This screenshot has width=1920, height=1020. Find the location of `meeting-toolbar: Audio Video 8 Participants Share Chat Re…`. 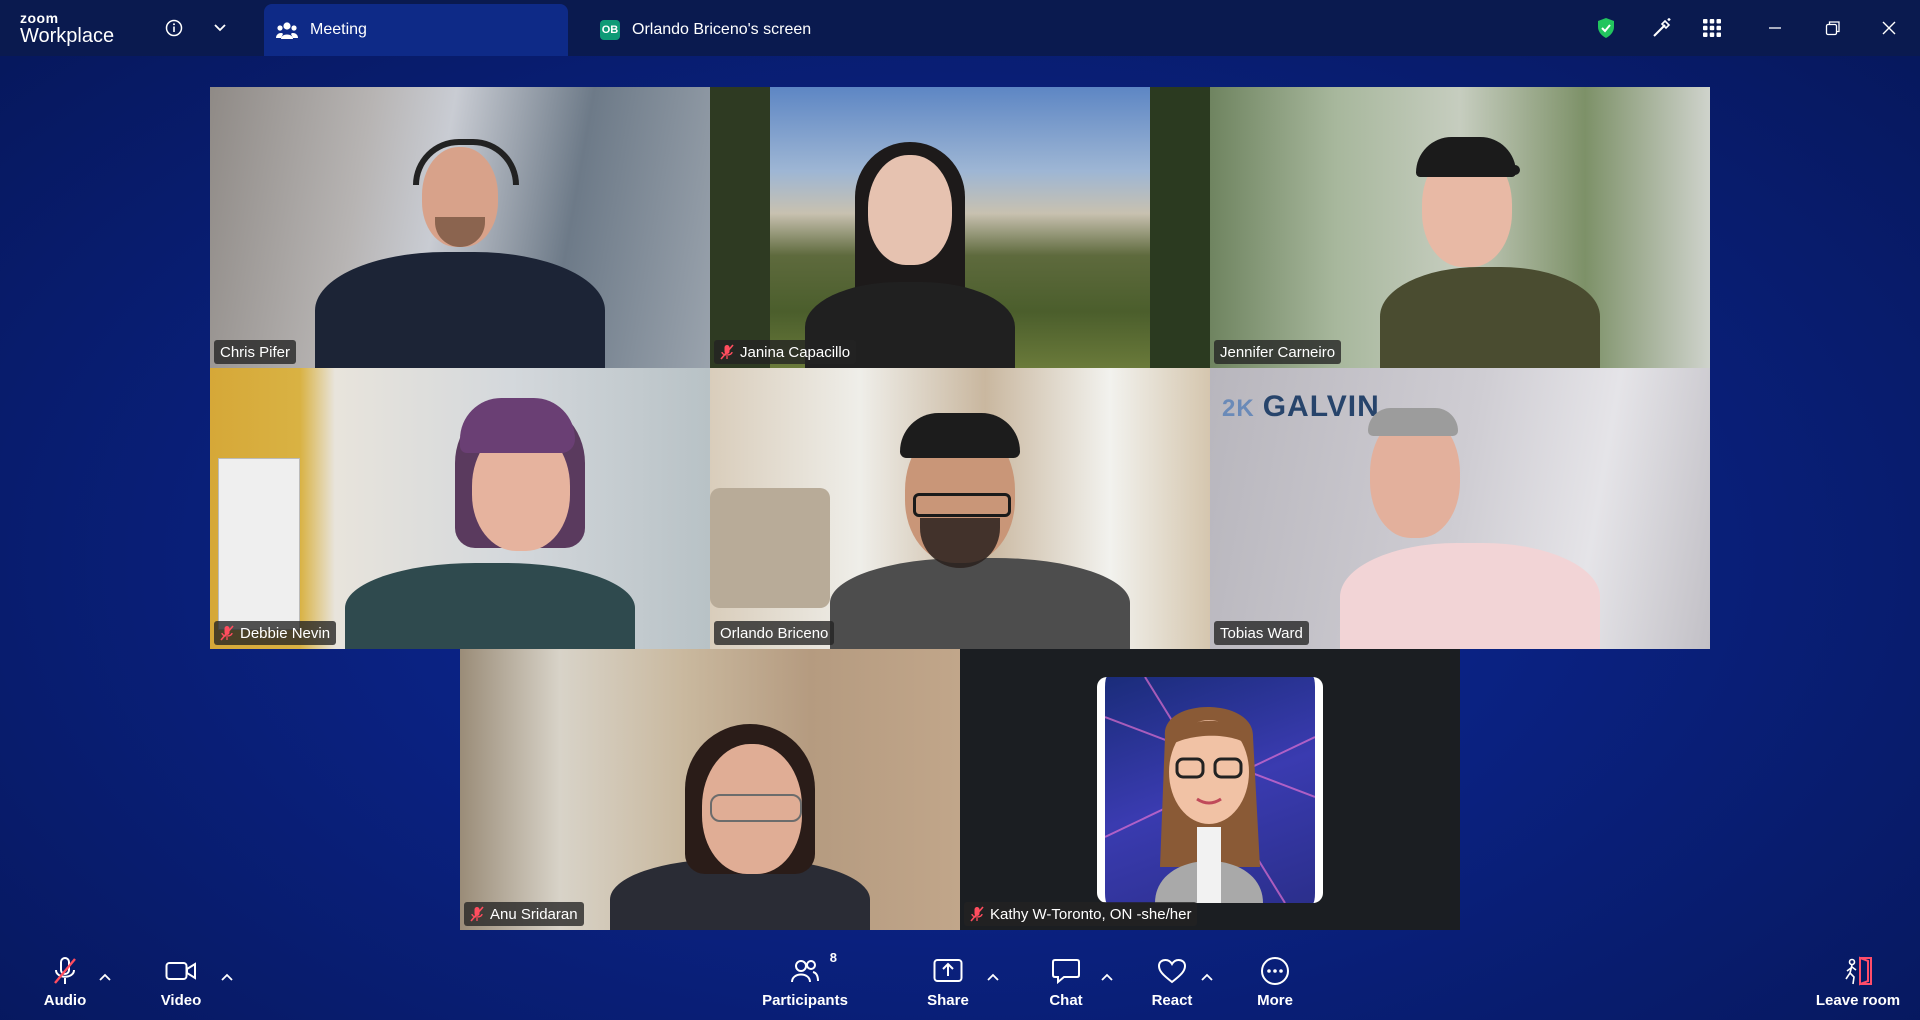

meeting-toolbar: Audio Video 8 Participants Share Chat Re… is located at coordinates (960, 982).